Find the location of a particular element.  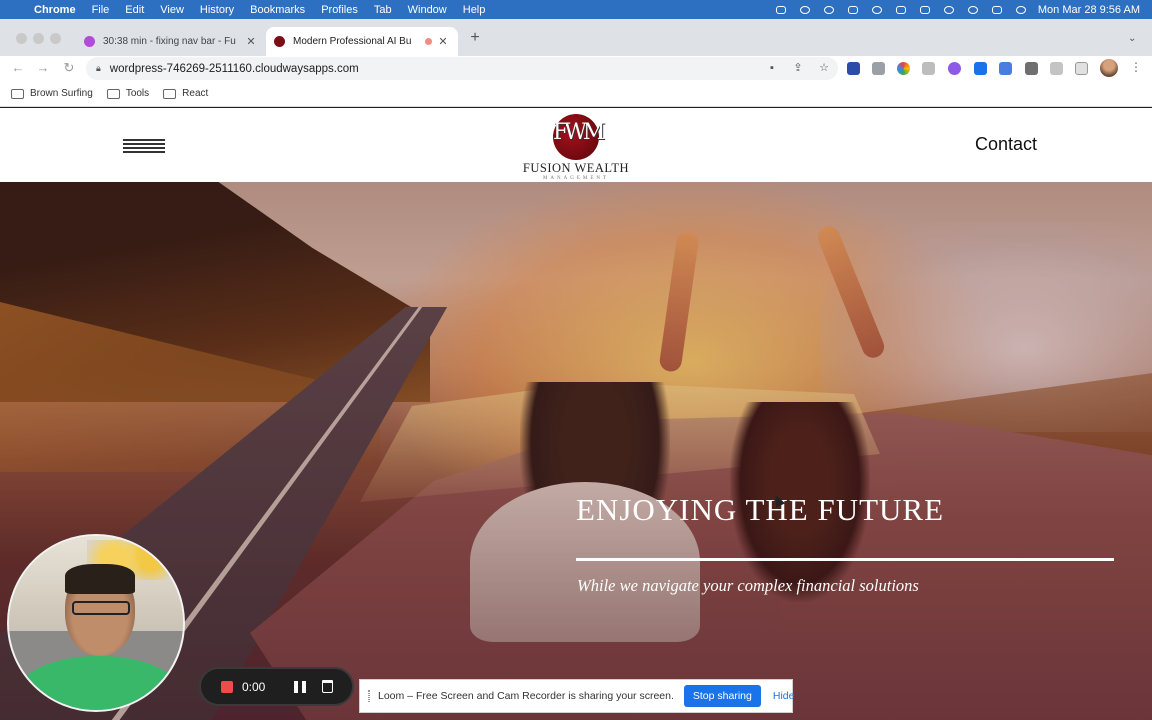

new-tab-button: + is located at coordinates (475, 38).